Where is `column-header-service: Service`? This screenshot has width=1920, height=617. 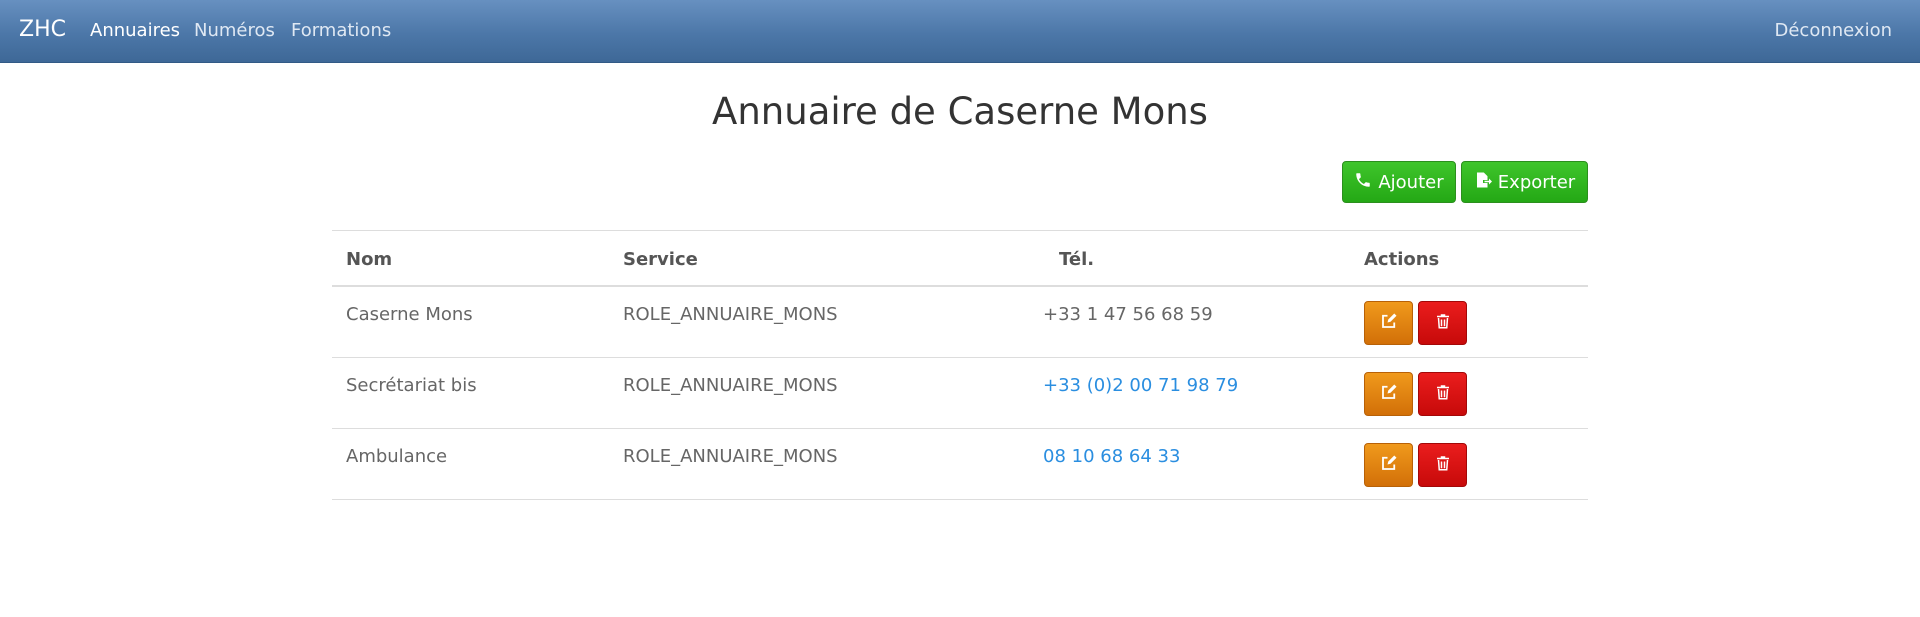
column-header-service: Service is located at coordinates (660, 259).